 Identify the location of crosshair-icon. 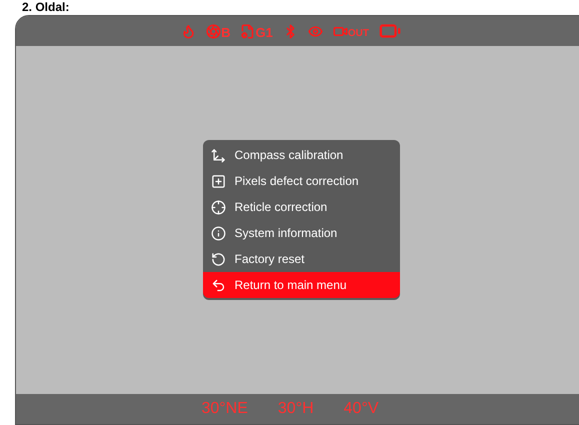
(218, 207).